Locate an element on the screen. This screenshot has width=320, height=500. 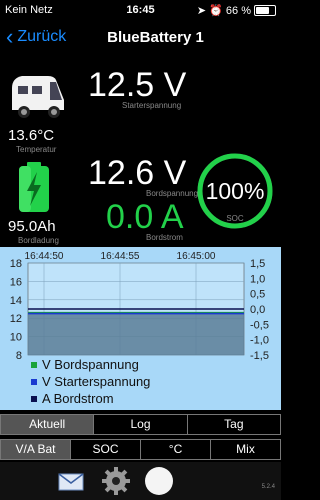
x-tick-label: 16:44:55 is located at coordinates (120, 256).